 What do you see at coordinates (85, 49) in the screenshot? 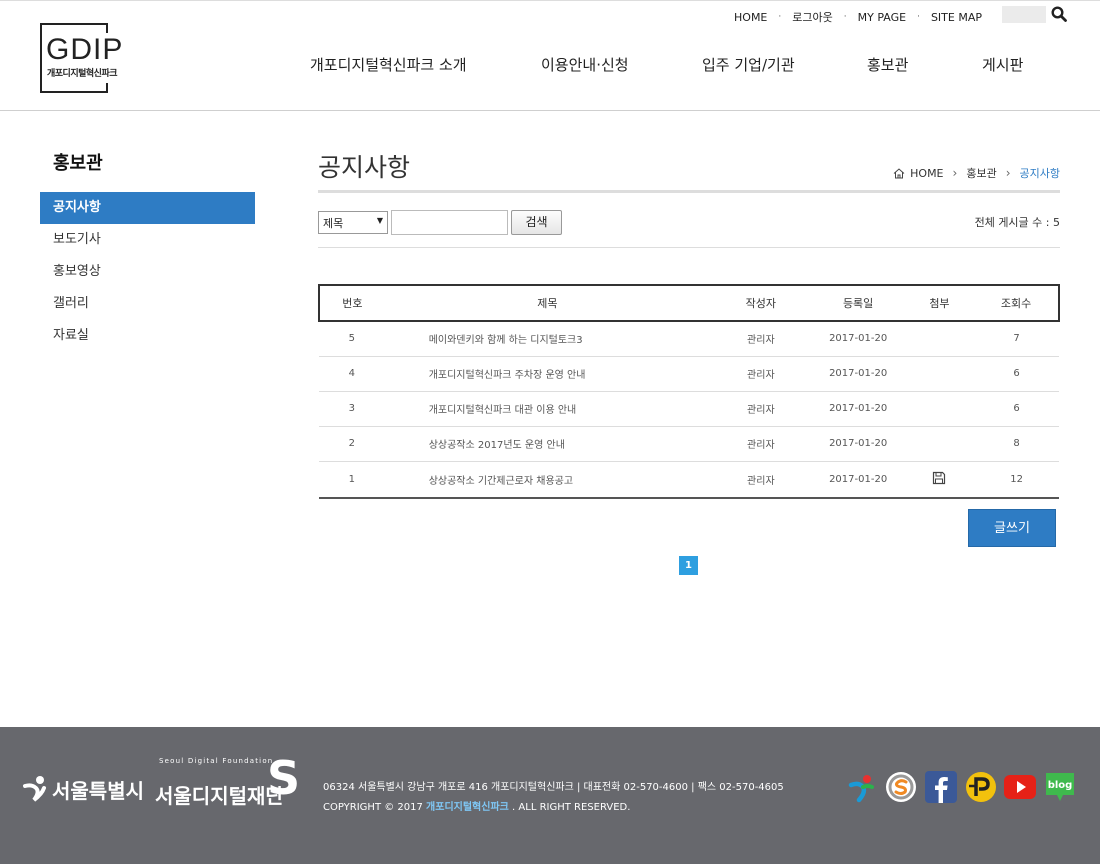
I see `logo-text: GDIP` at bounding box center [85, 49].